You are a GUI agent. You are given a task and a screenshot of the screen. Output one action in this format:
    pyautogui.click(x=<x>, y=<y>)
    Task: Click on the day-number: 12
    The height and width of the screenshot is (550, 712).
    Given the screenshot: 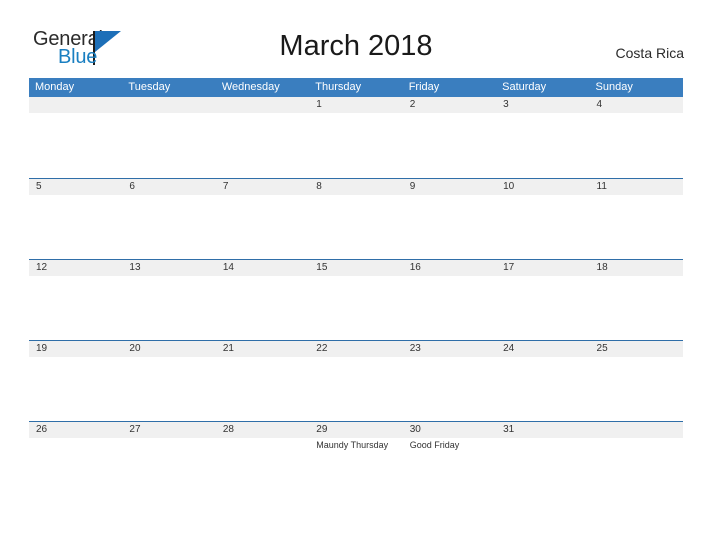 What is the action you would take?
    pyautogui.click(x=42, y=267)
    